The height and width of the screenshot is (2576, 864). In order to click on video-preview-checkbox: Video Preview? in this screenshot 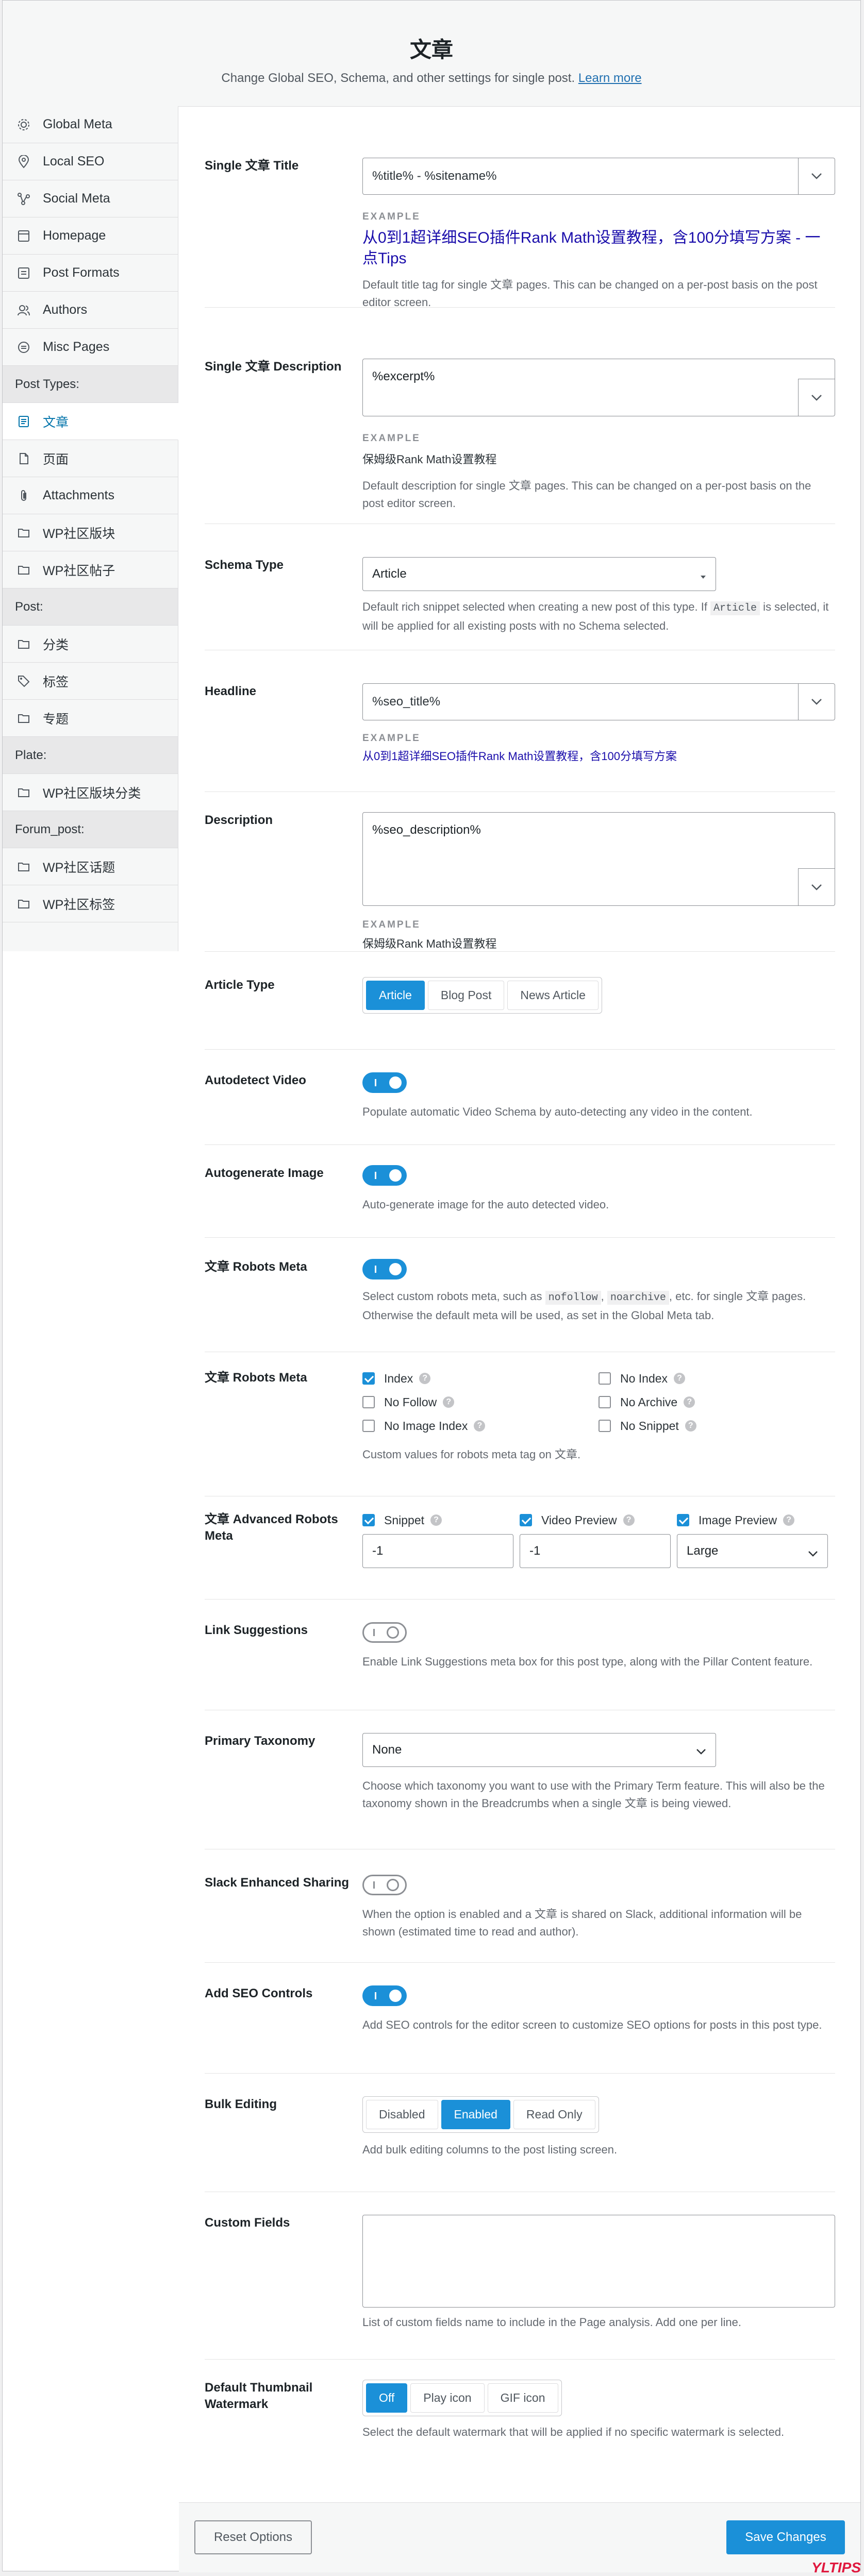, I will do `click(595, 1520)`.